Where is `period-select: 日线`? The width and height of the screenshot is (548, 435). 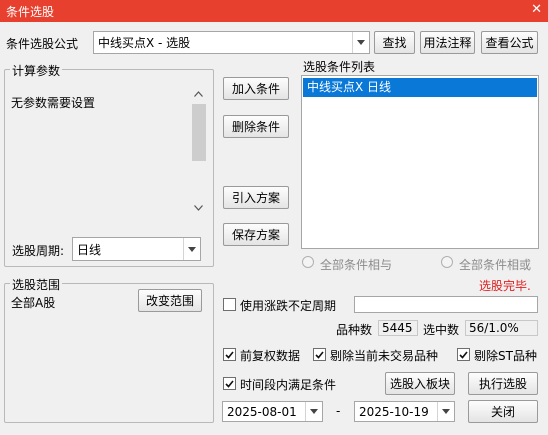
period-select: 日线 is located at coordinates (136, 249).